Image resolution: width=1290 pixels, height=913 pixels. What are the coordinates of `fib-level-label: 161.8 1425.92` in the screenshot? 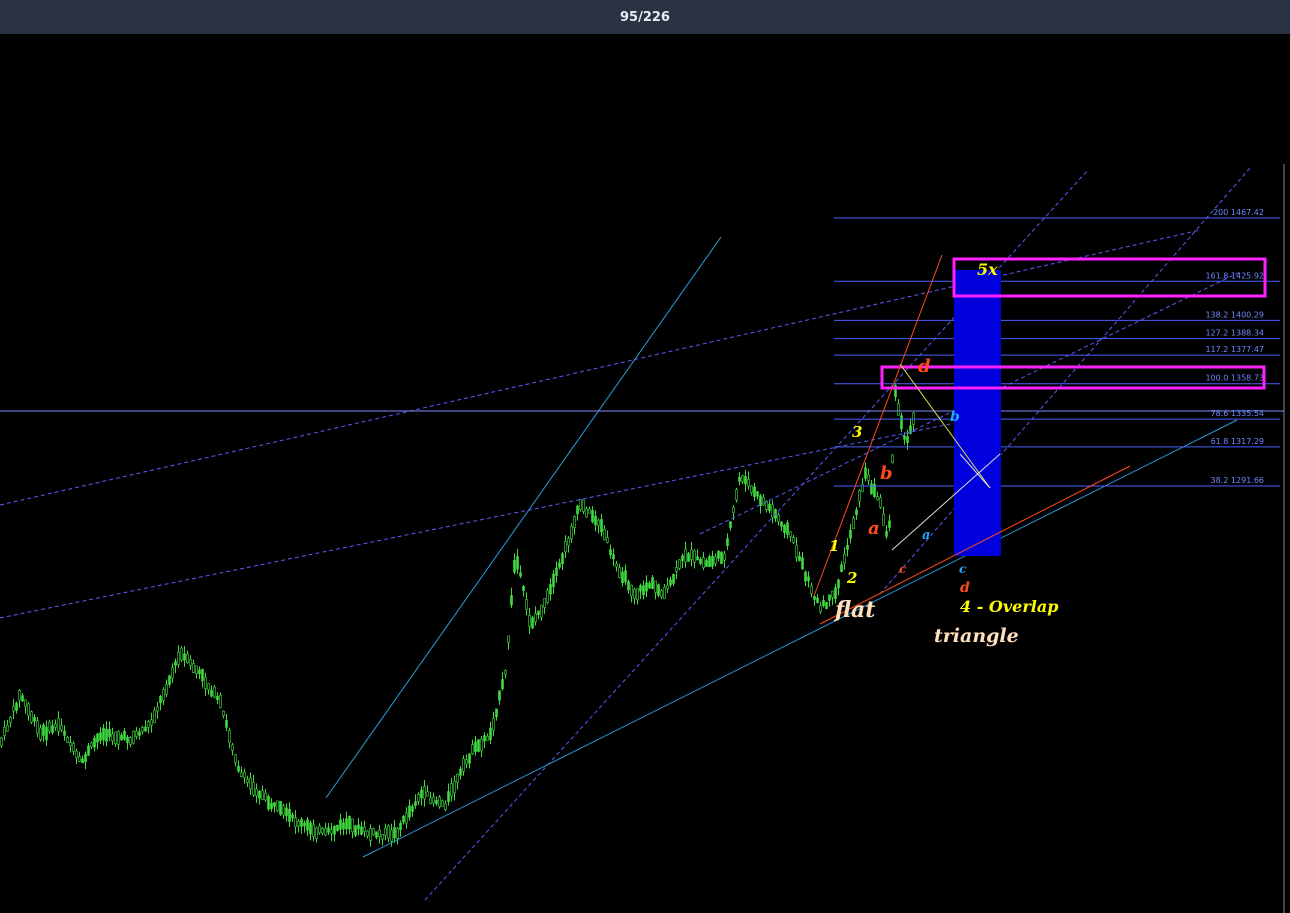 It's located at (1234, 275).